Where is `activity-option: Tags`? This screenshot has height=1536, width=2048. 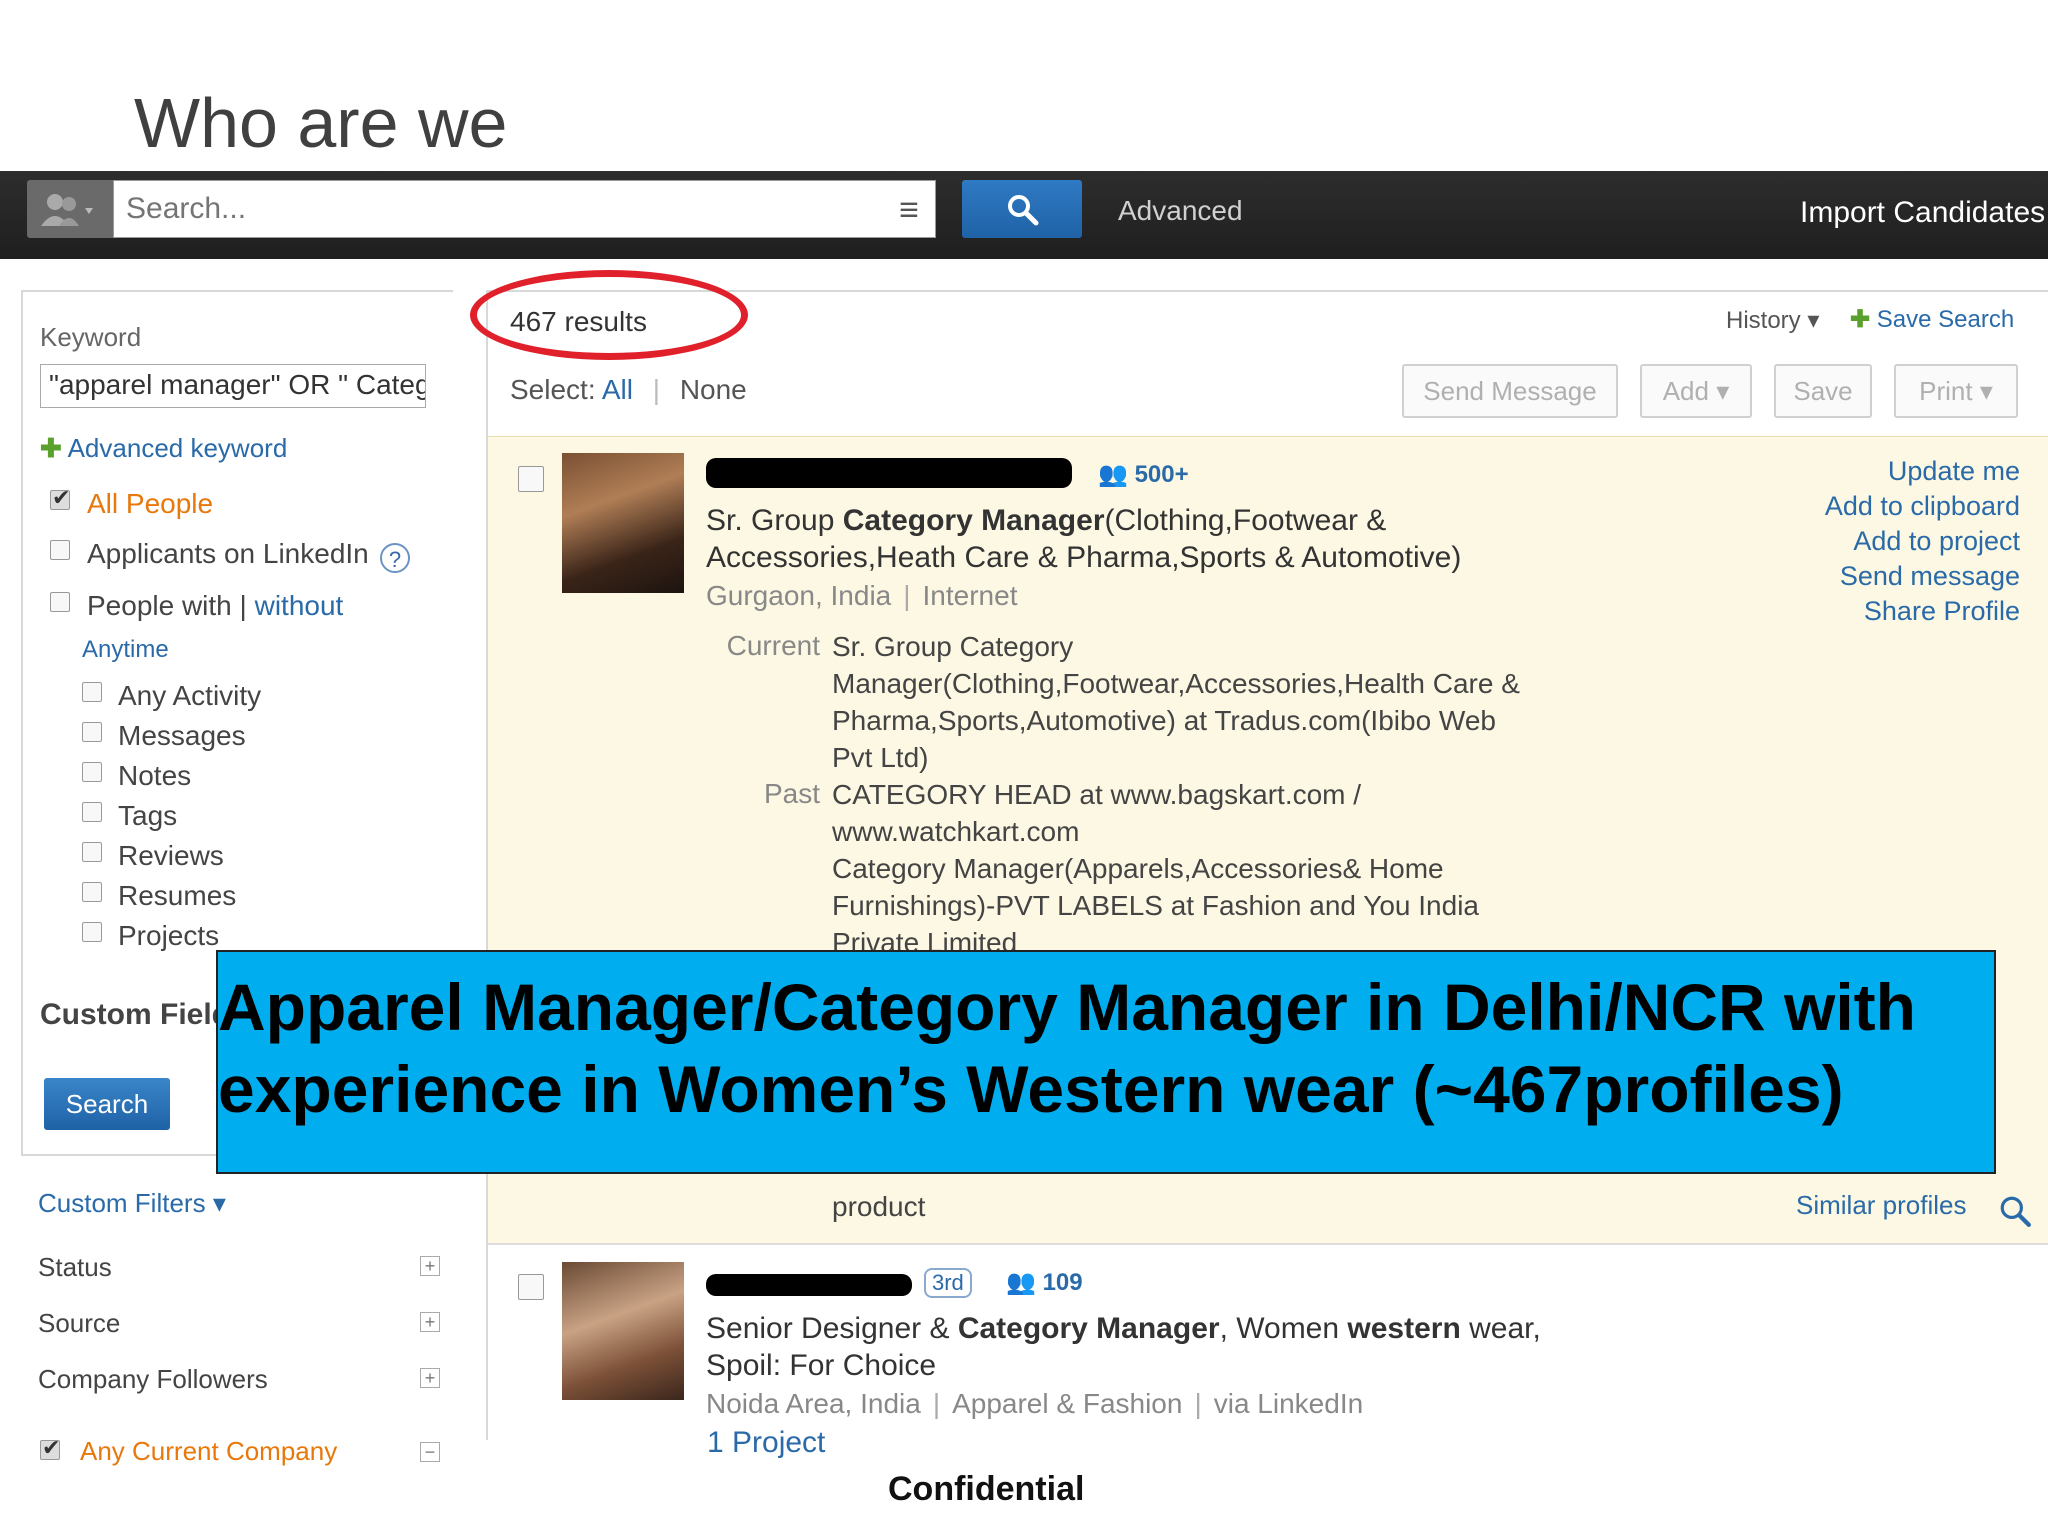 activity-option: Tags is located at coordinates (148, 815).